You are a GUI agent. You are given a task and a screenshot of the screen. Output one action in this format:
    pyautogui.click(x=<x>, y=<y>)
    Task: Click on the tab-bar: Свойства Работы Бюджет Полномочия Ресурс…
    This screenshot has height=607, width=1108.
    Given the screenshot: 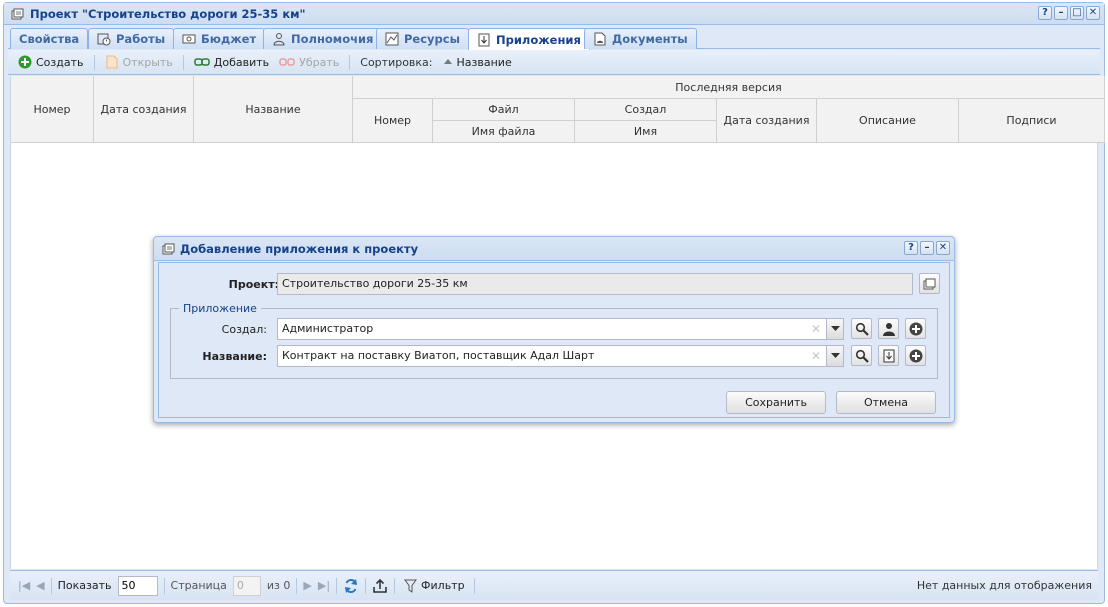 What is the action you would take?
    pyautogui.click(x=554, y=38)
    